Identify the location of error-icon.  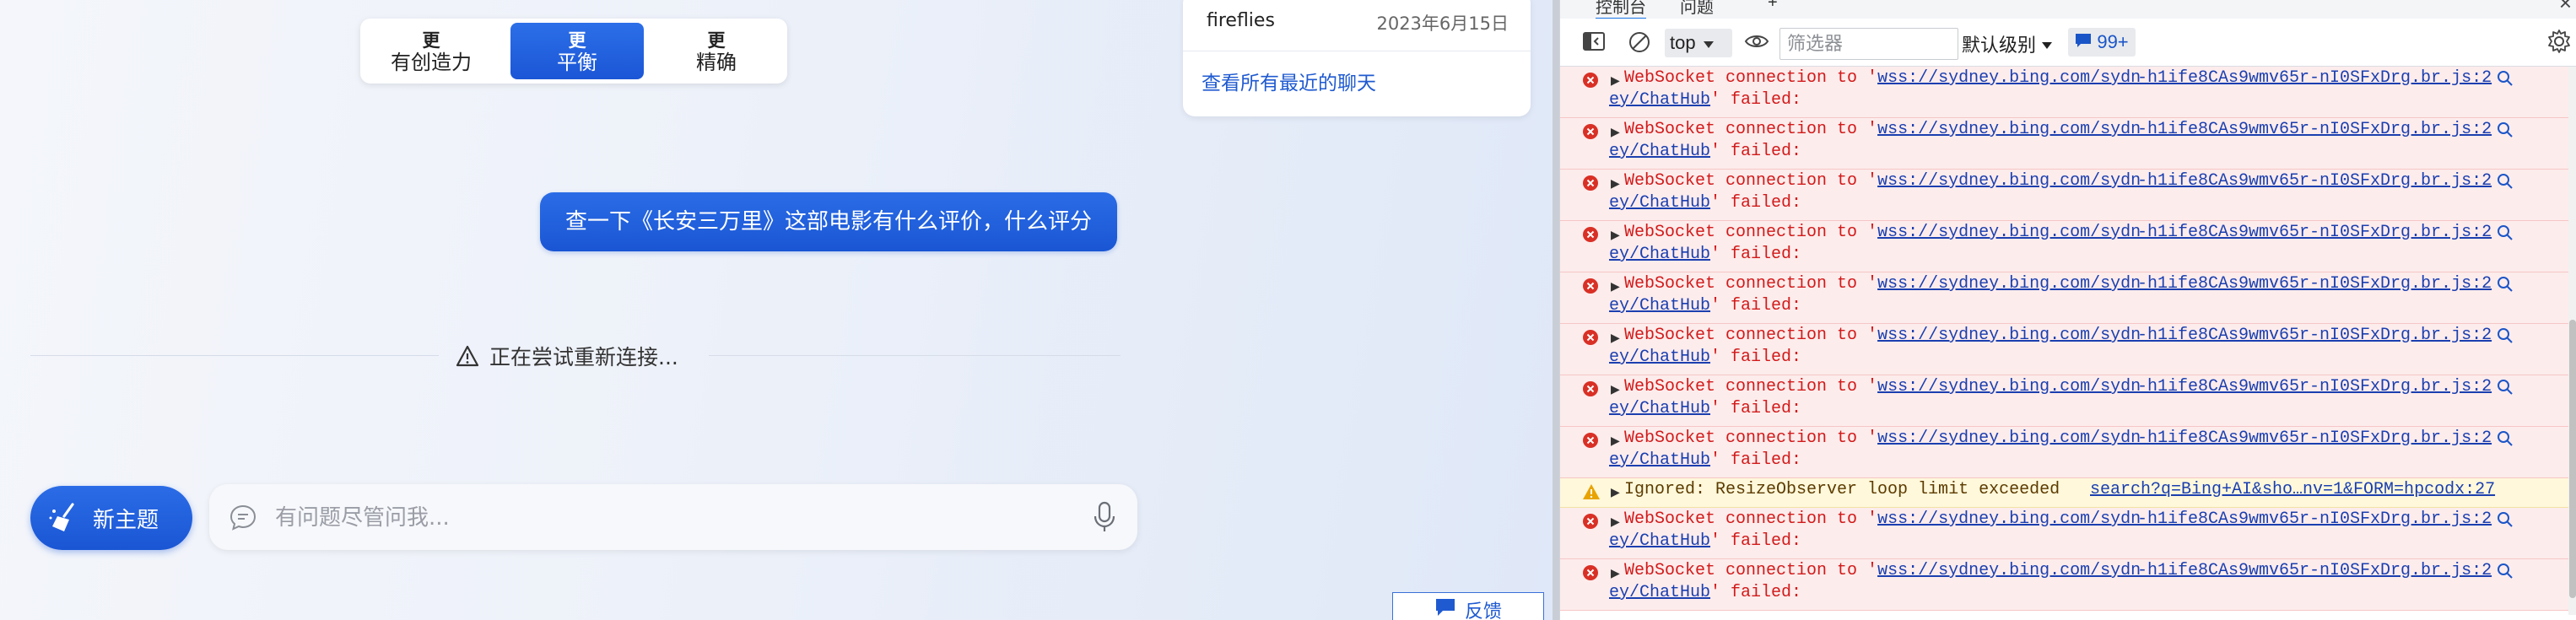
(1590, 340).